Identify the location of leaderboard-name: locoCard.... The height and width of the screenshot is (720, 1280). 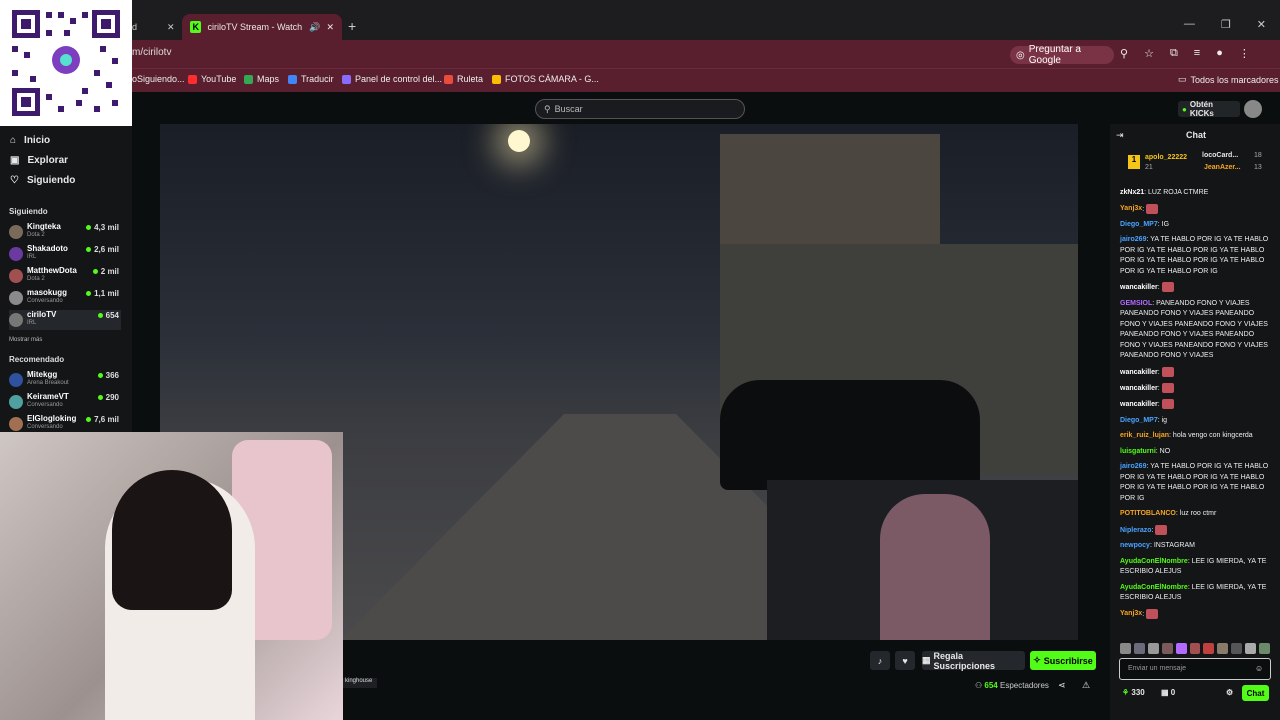
(1220, 155).